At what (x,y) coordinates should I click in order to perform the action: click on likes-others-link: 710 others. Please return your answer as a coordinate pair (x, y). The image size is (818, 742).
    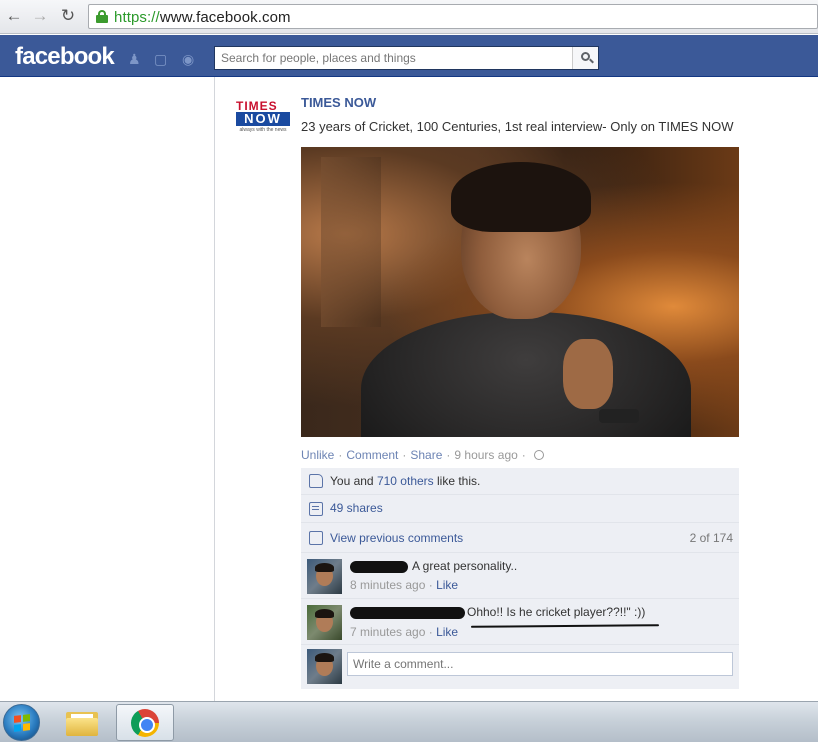
    Looking at the image, I should click on (405, 481).